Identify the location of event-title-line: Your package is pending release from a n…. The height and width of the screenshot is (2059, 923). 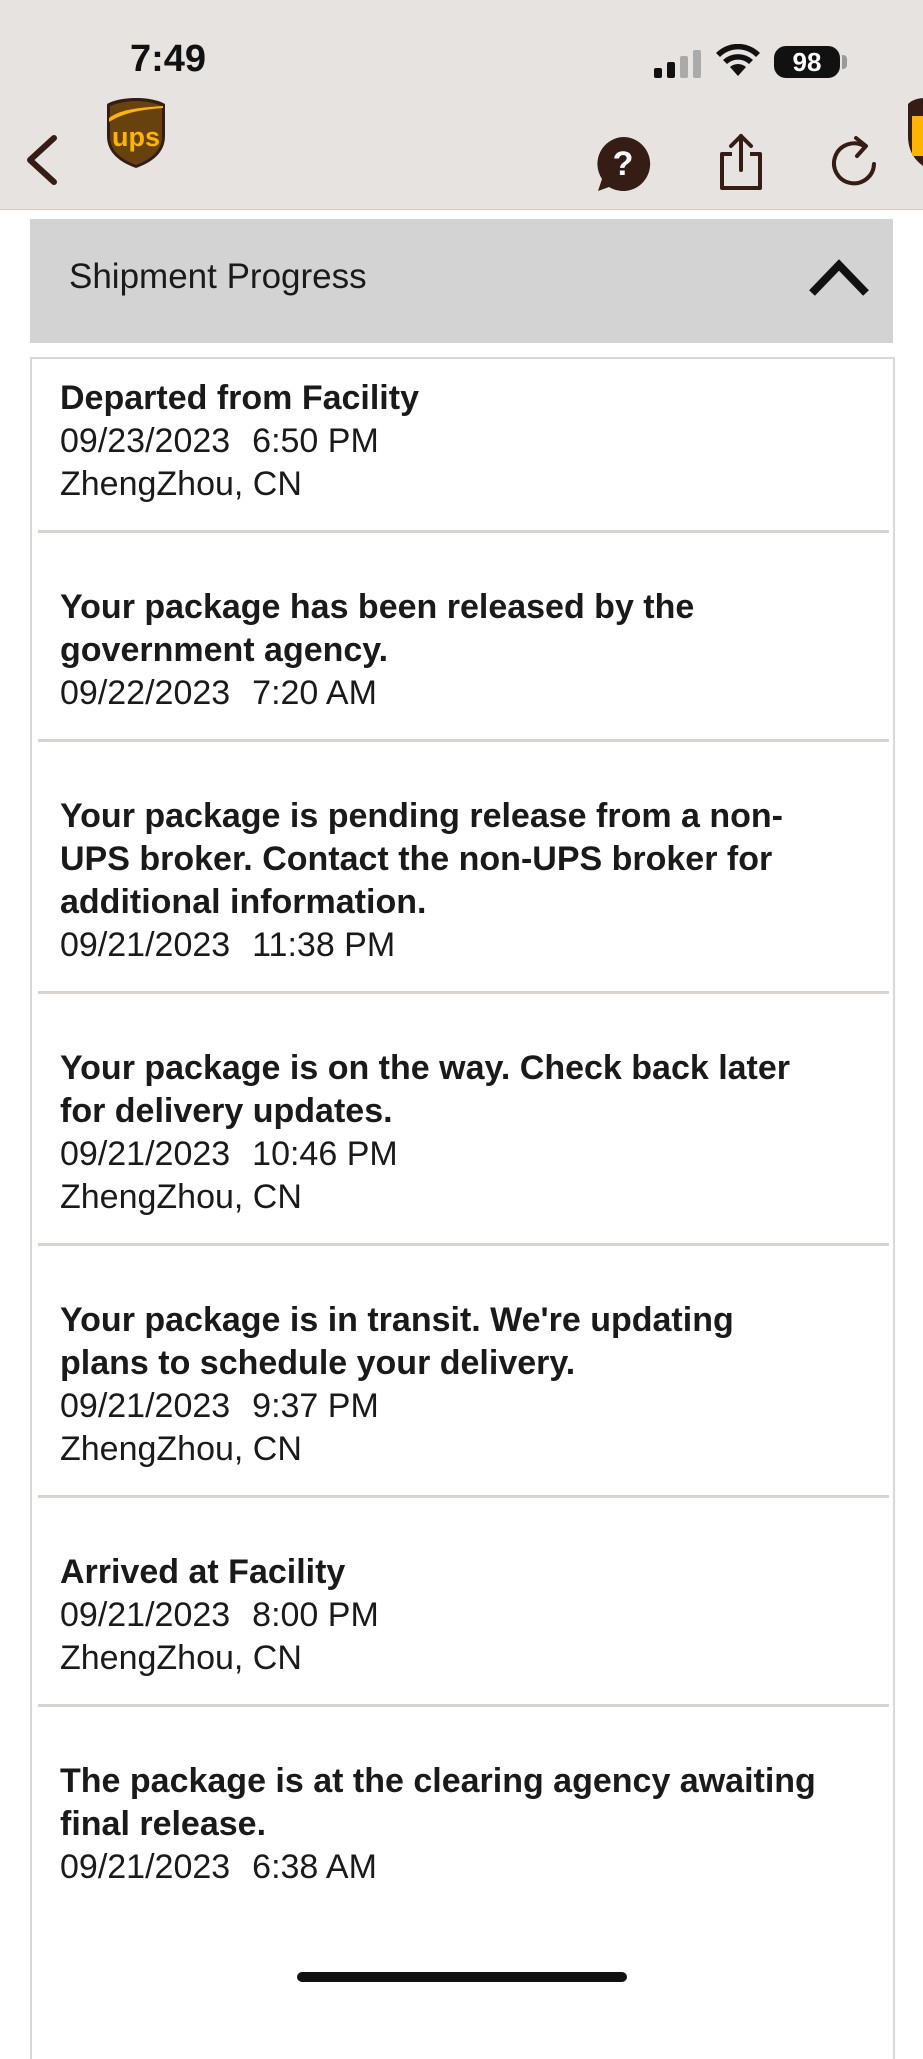
(421, 816).